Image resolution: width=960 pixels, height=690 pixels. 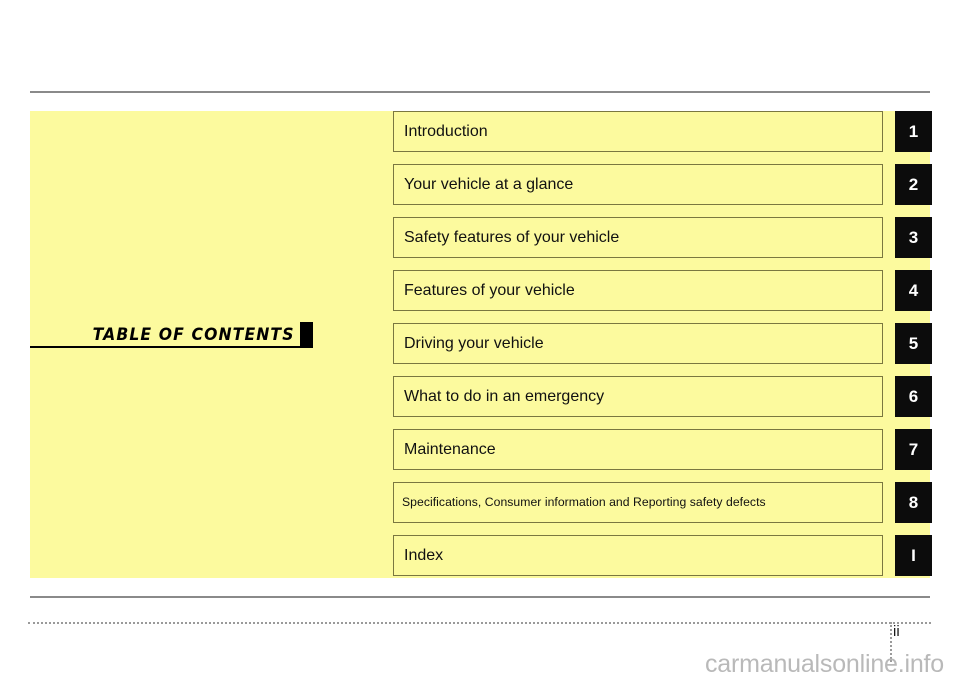 I want to click on chapter-title-label: Features of your vehicle, so click(x=489, y=290).